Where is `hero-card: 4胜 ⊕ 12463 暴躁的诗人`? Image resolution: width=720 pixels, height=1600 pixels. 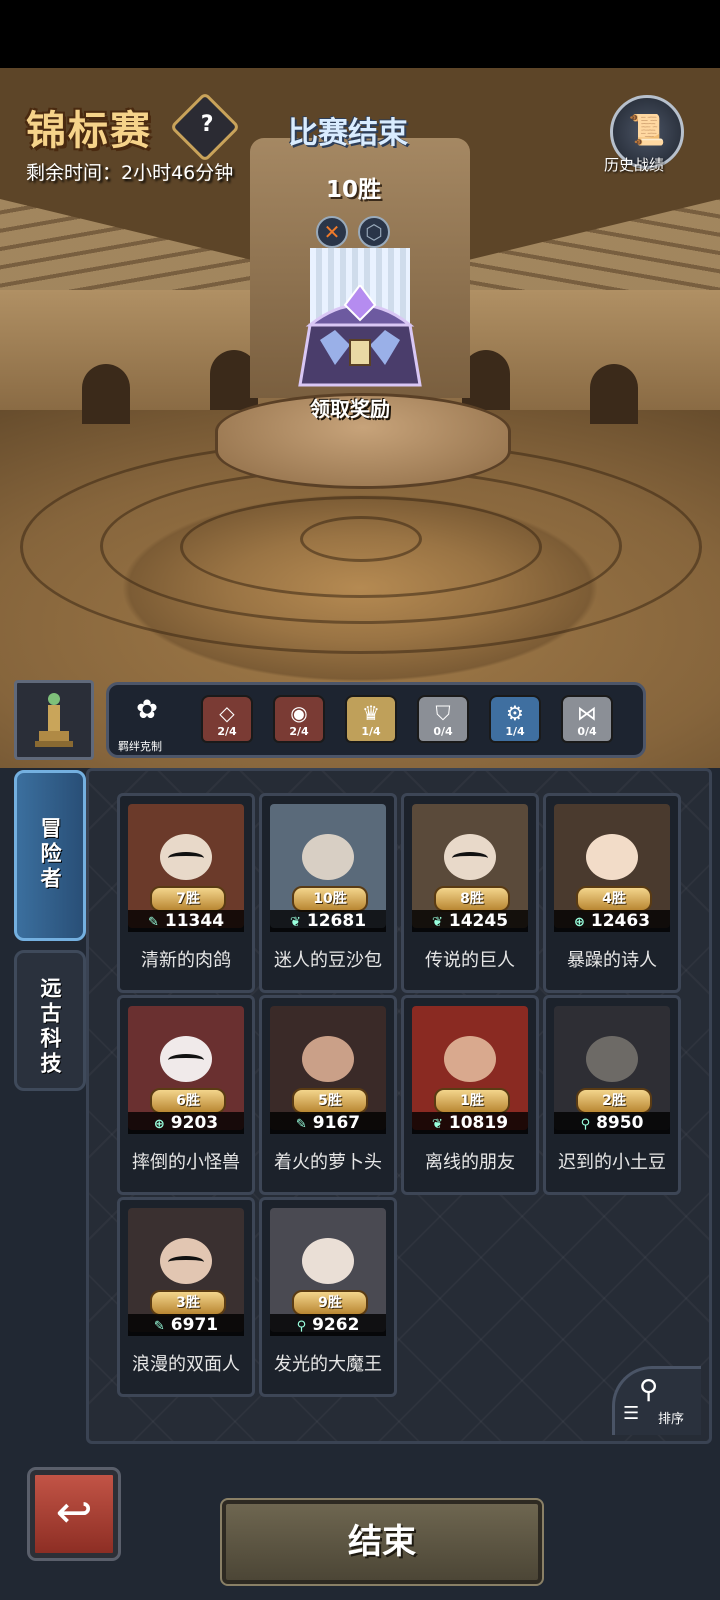 hero-card: 4胜 ⊕ 12463 暴躁的诗人 is located at coordinates (612, 893).